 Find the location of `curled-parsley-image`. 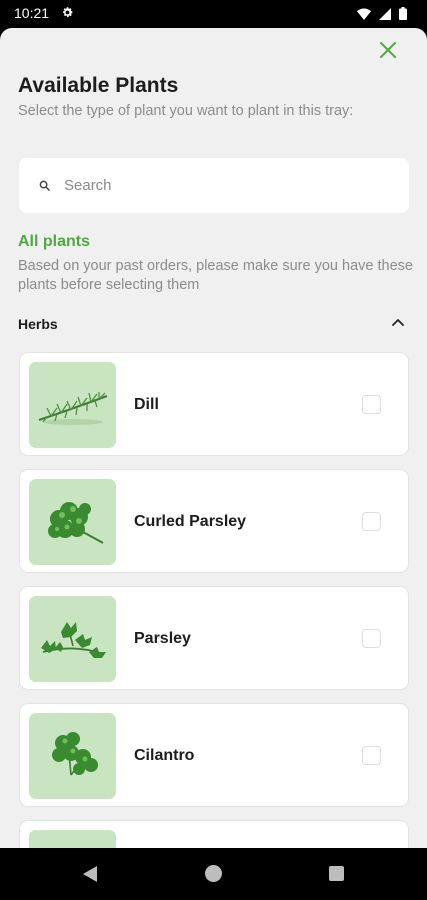

curled-parsley-image is located at coordinates (72, 522).